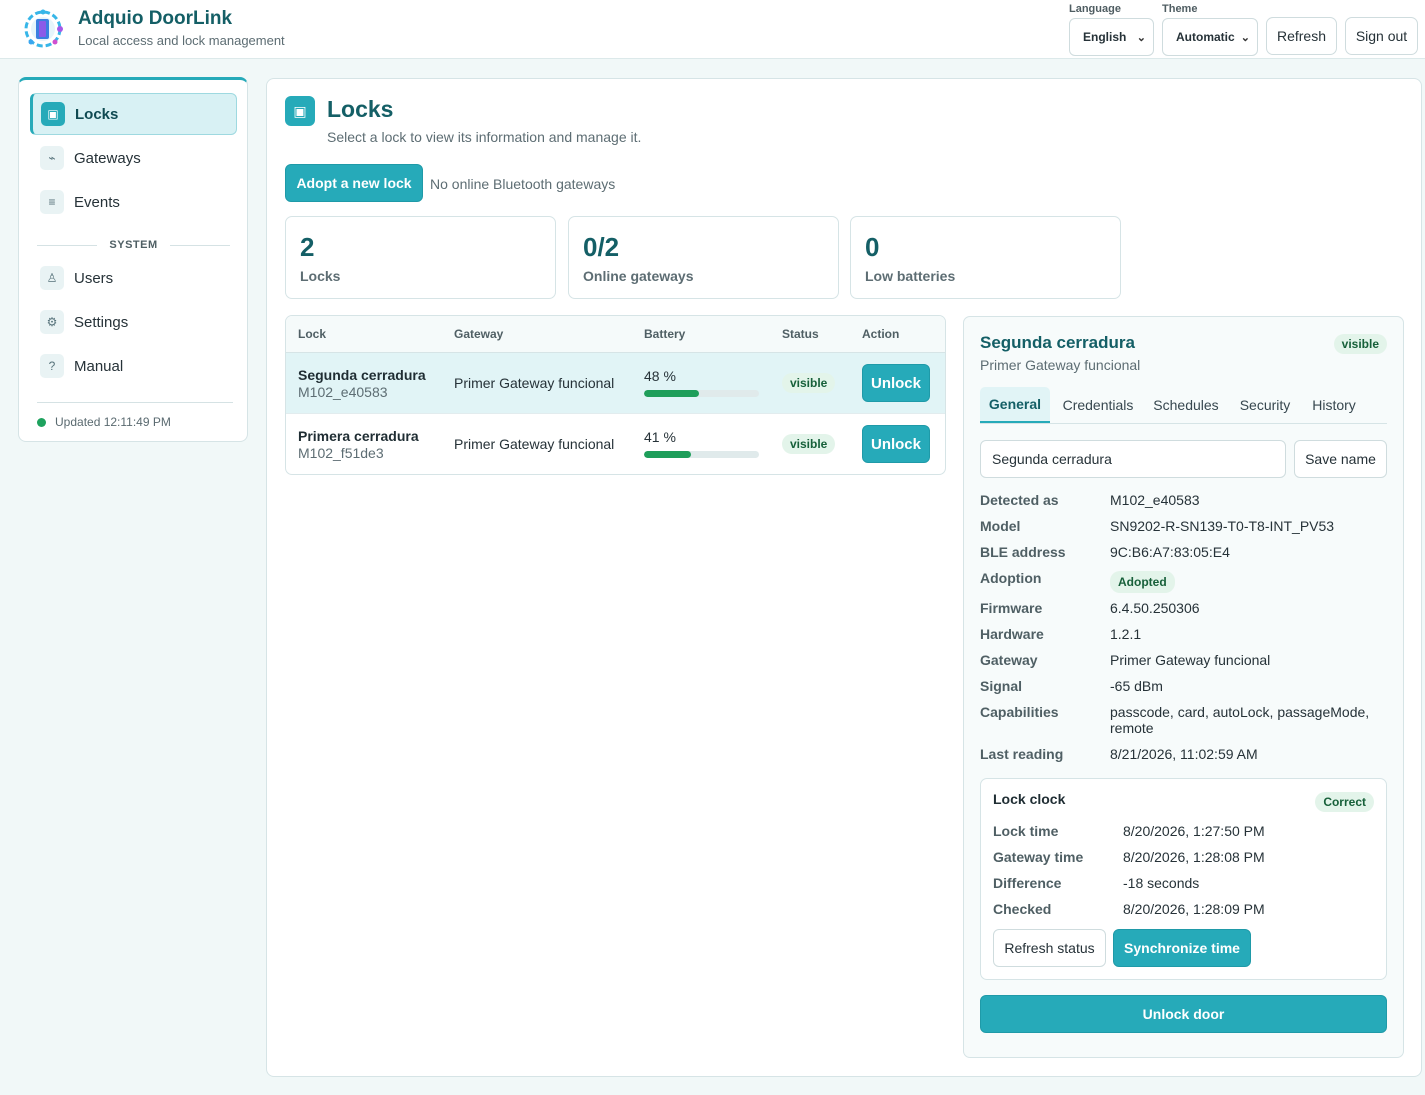  I want to click on column-header: Lock, so click(312, 334).